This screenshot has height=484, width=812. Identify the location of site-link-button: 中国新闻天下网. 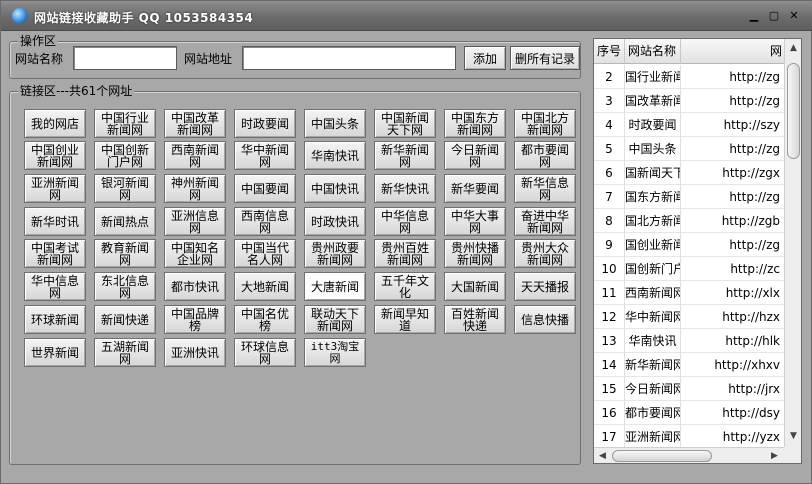
(405, 123).